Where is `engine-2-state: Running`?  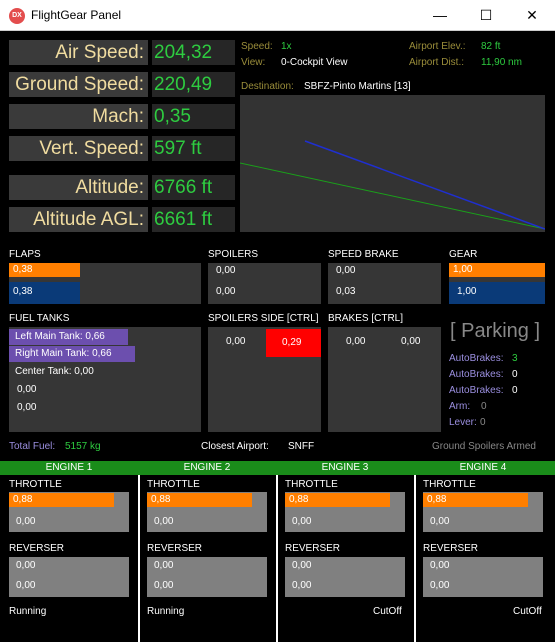
engine-2-state: Running is located at coordinates (166, 611).